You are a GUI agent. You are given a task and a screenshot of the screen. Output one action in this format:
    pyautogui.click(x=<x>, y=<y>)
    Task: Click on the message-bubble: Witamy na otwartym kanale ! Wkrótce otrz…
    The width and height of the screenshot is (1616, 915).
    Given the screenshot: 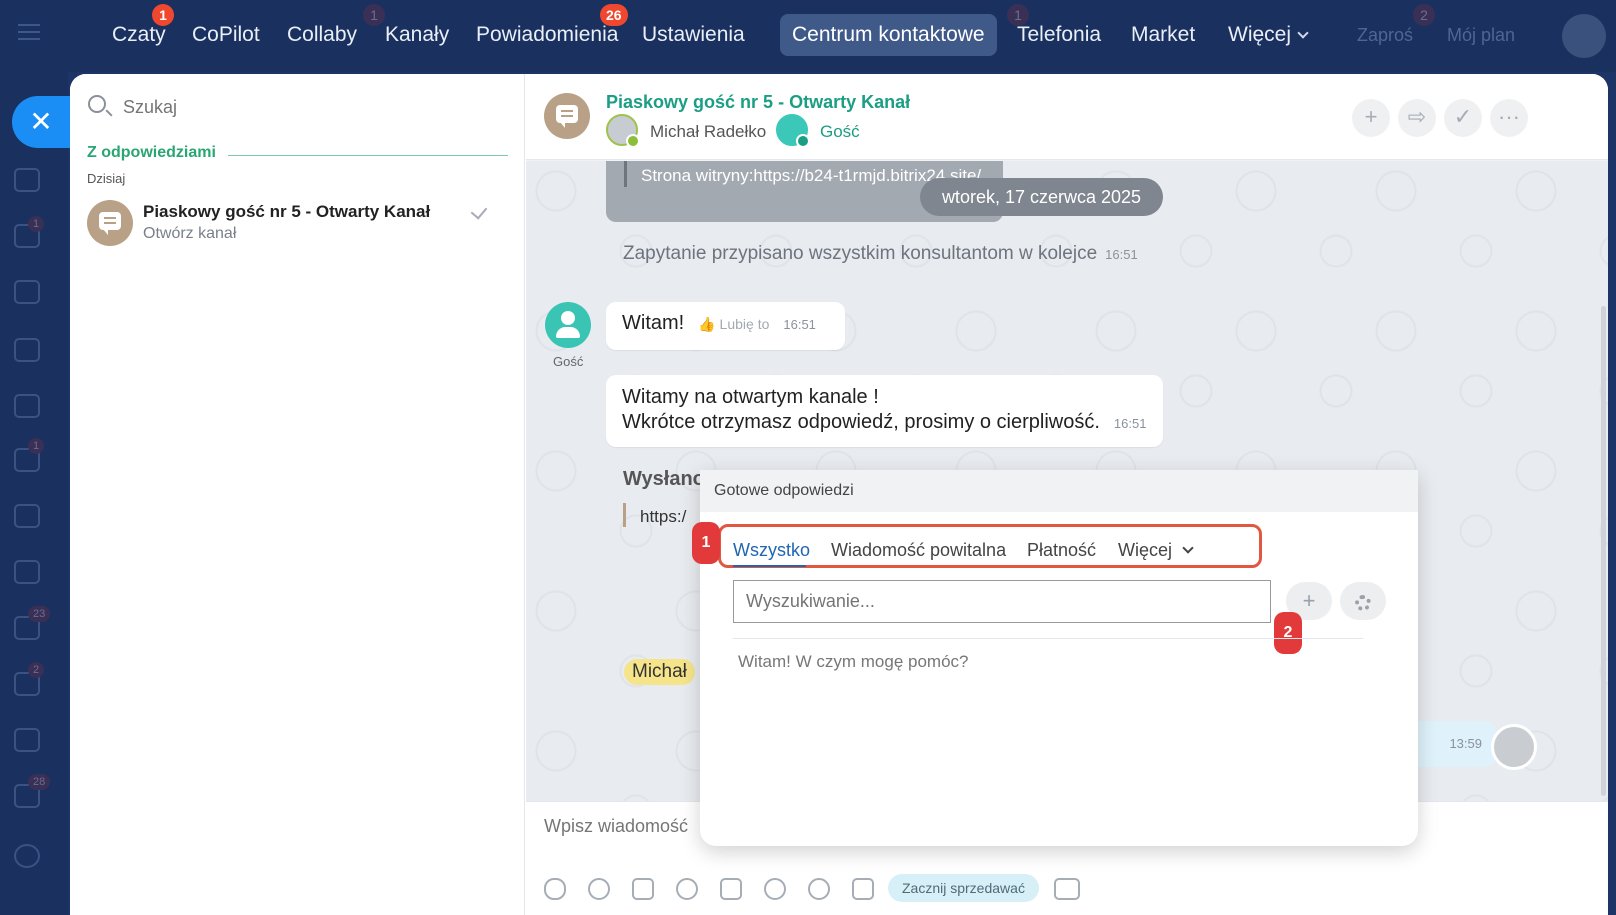 What is the action you would take?
    pyautogui.click(x=884, y=411)
    